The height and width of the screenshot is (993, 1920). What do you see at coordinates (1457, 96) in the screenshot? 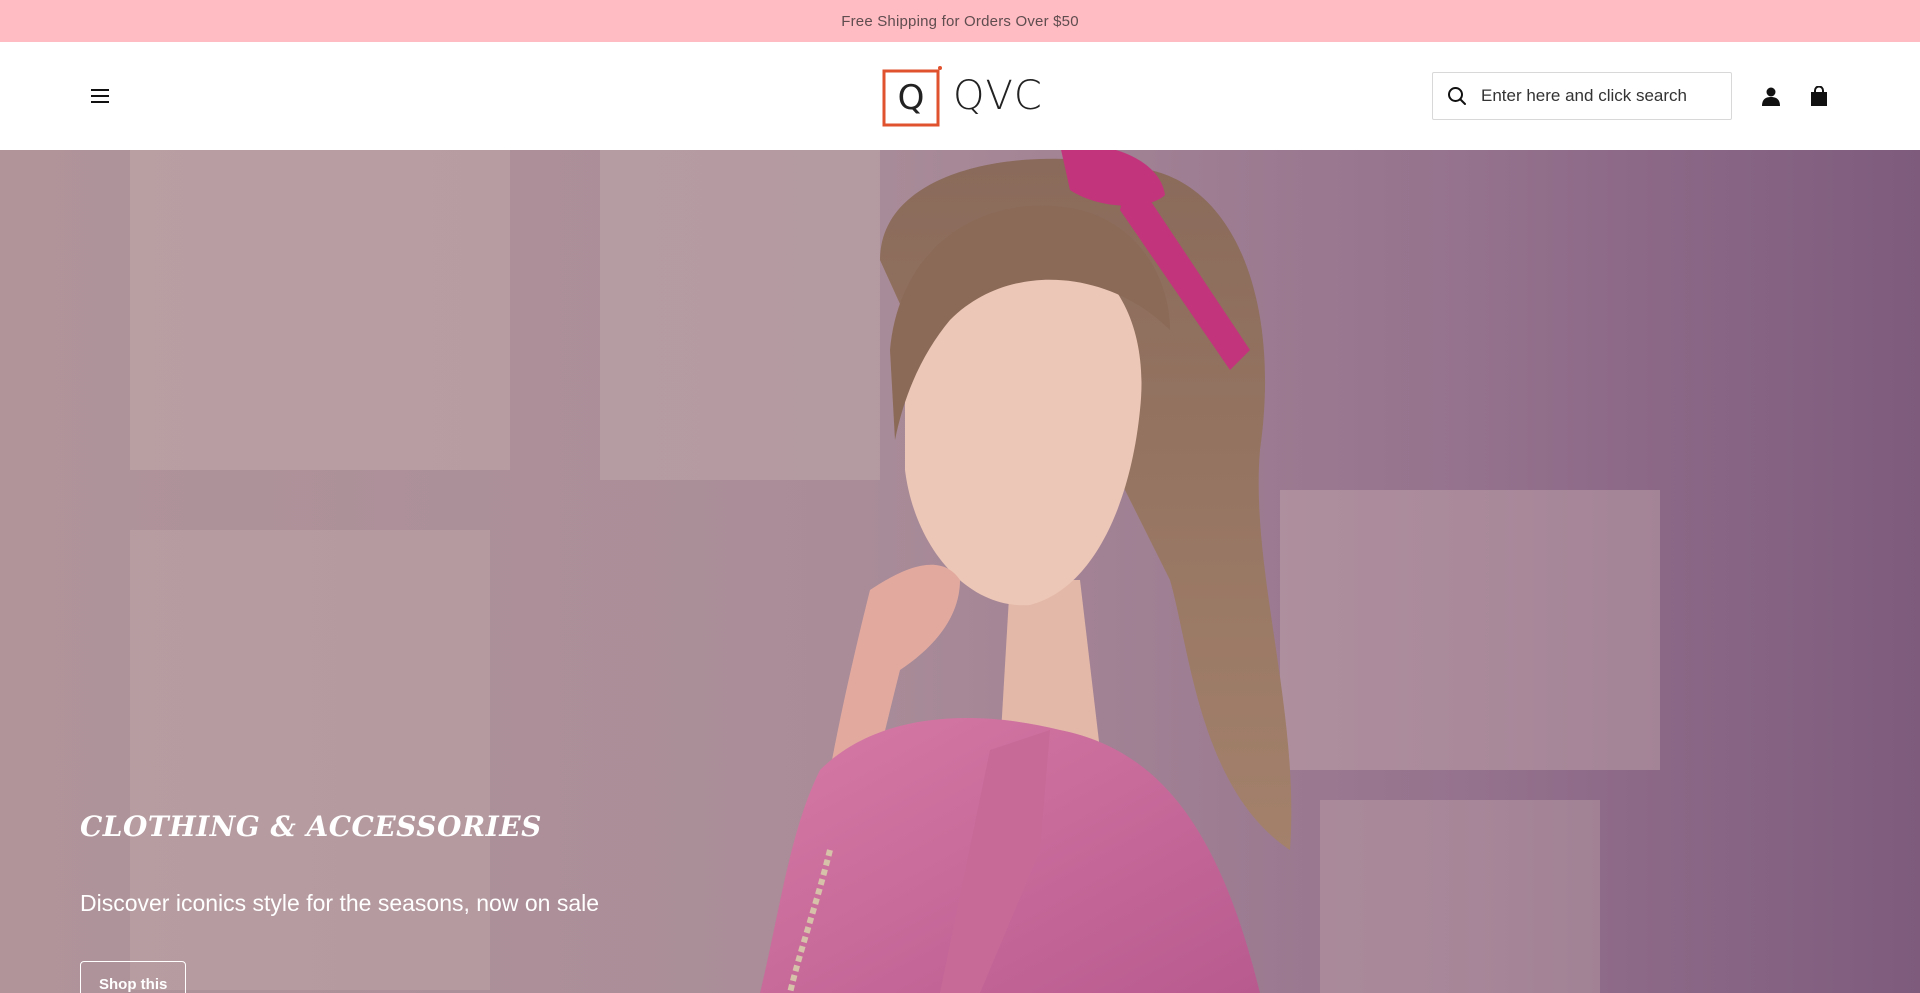
I see `search-icon` at bounding box center [1457, 96].